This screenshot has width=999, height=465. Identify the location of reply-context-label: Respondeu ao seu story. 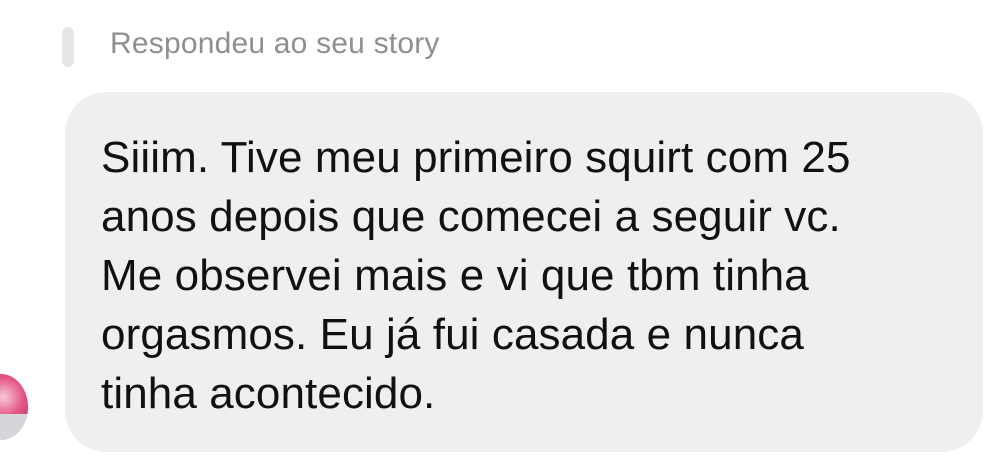
(275, 43).